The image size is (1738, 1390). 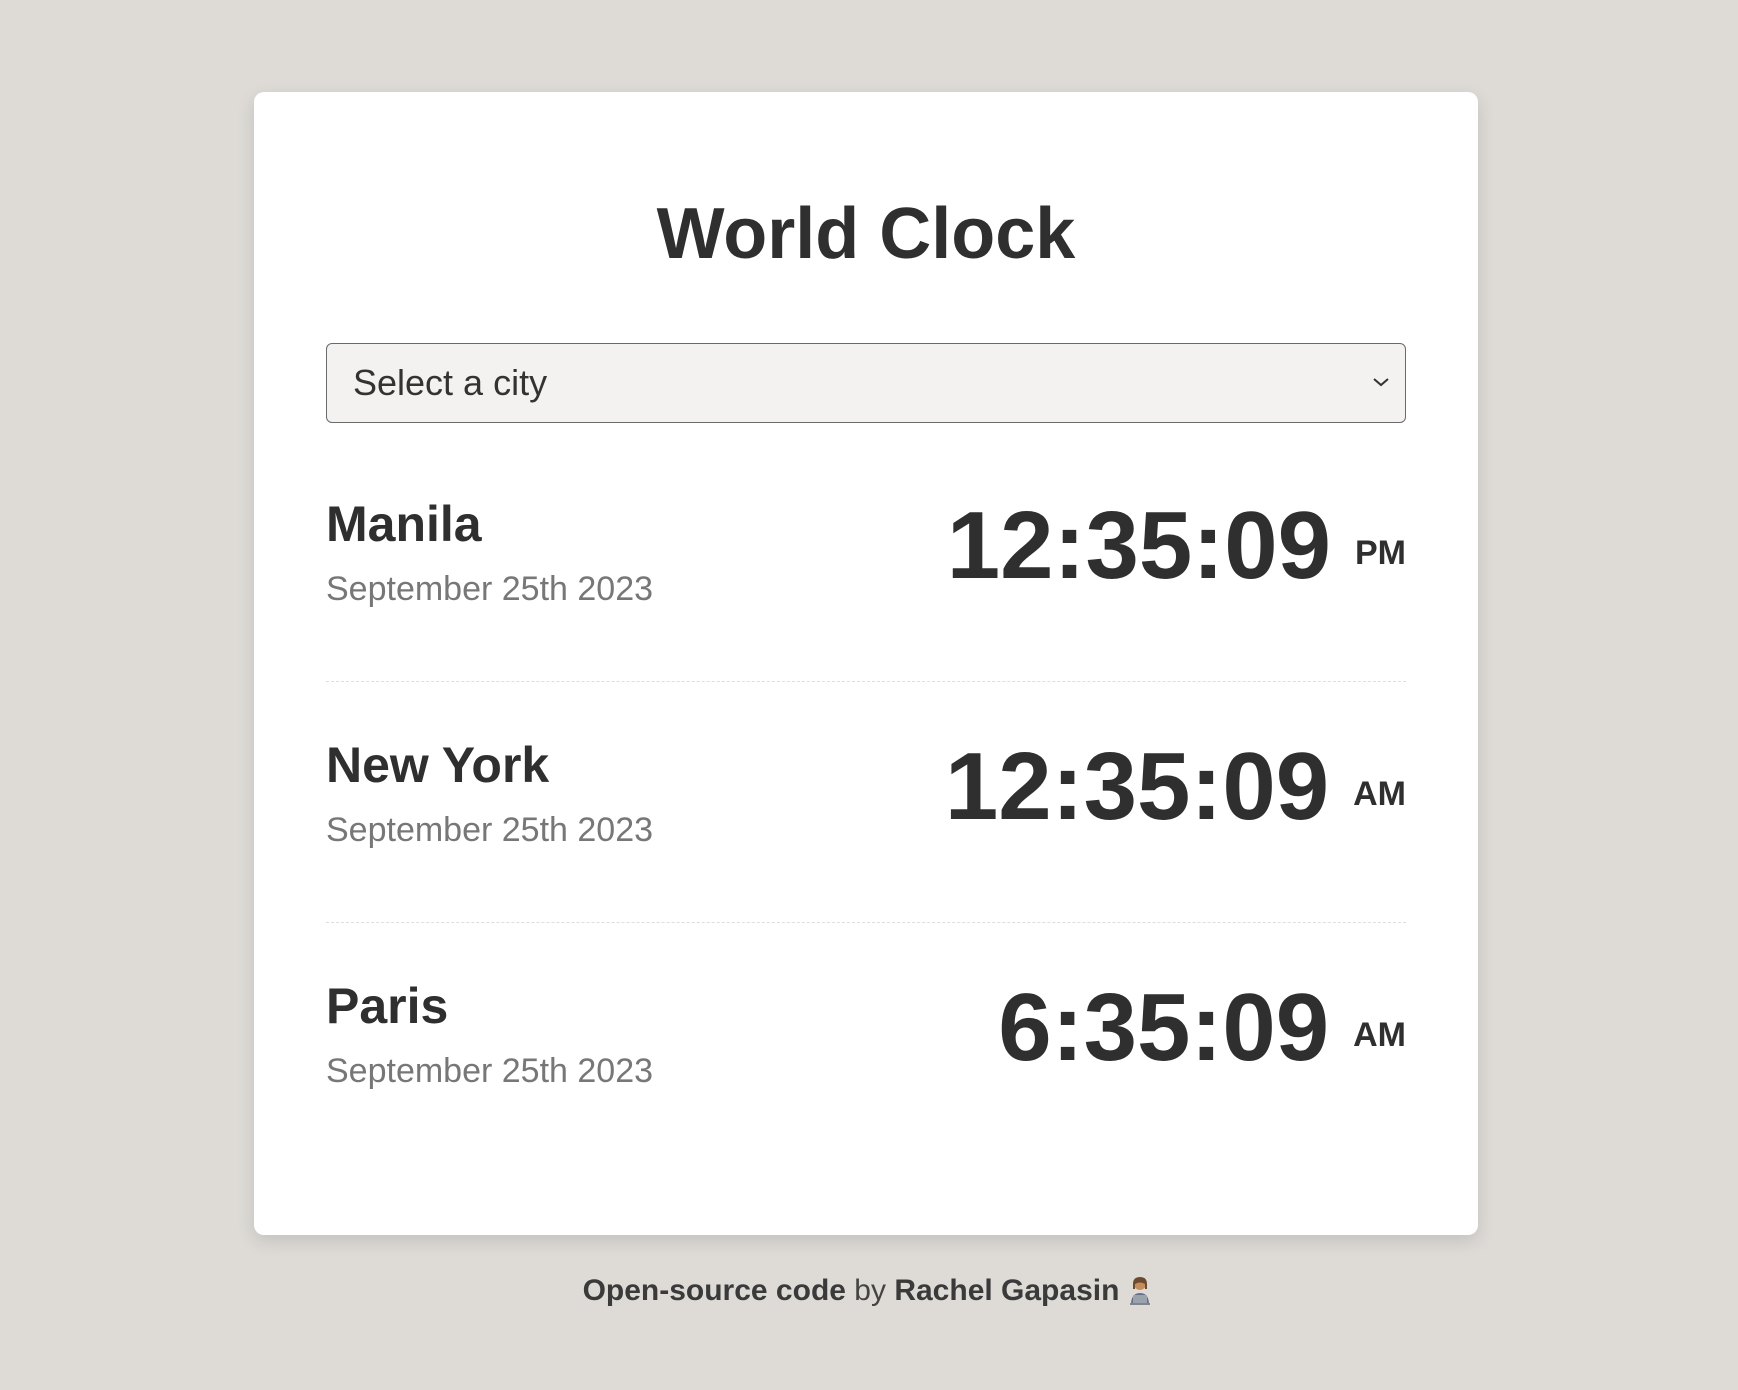 I want to click on city-row-new-york: New York September 25th 2023 12:35:09 AM, so click(x=866, y=854).